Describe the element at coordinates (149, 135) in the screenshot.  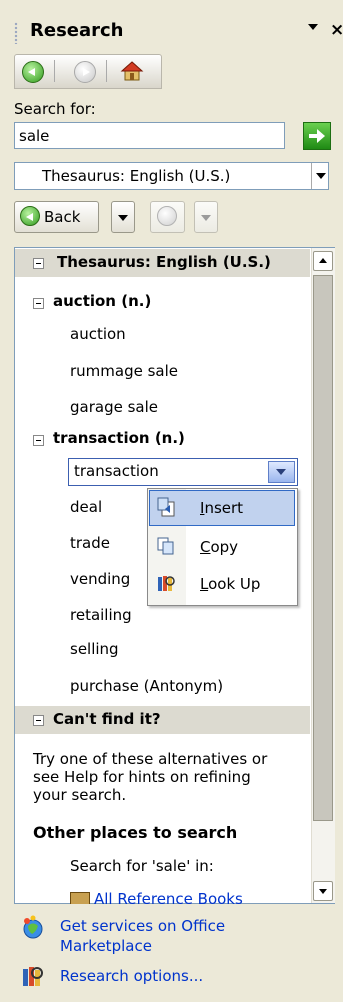
I see `search-input: sale` at that location.